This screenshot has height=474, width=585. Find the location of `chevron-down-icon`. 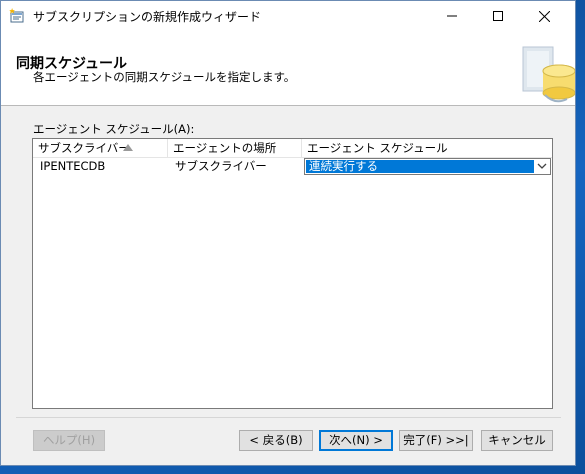

chevron-down-icon is located at coordinates (542, 166).